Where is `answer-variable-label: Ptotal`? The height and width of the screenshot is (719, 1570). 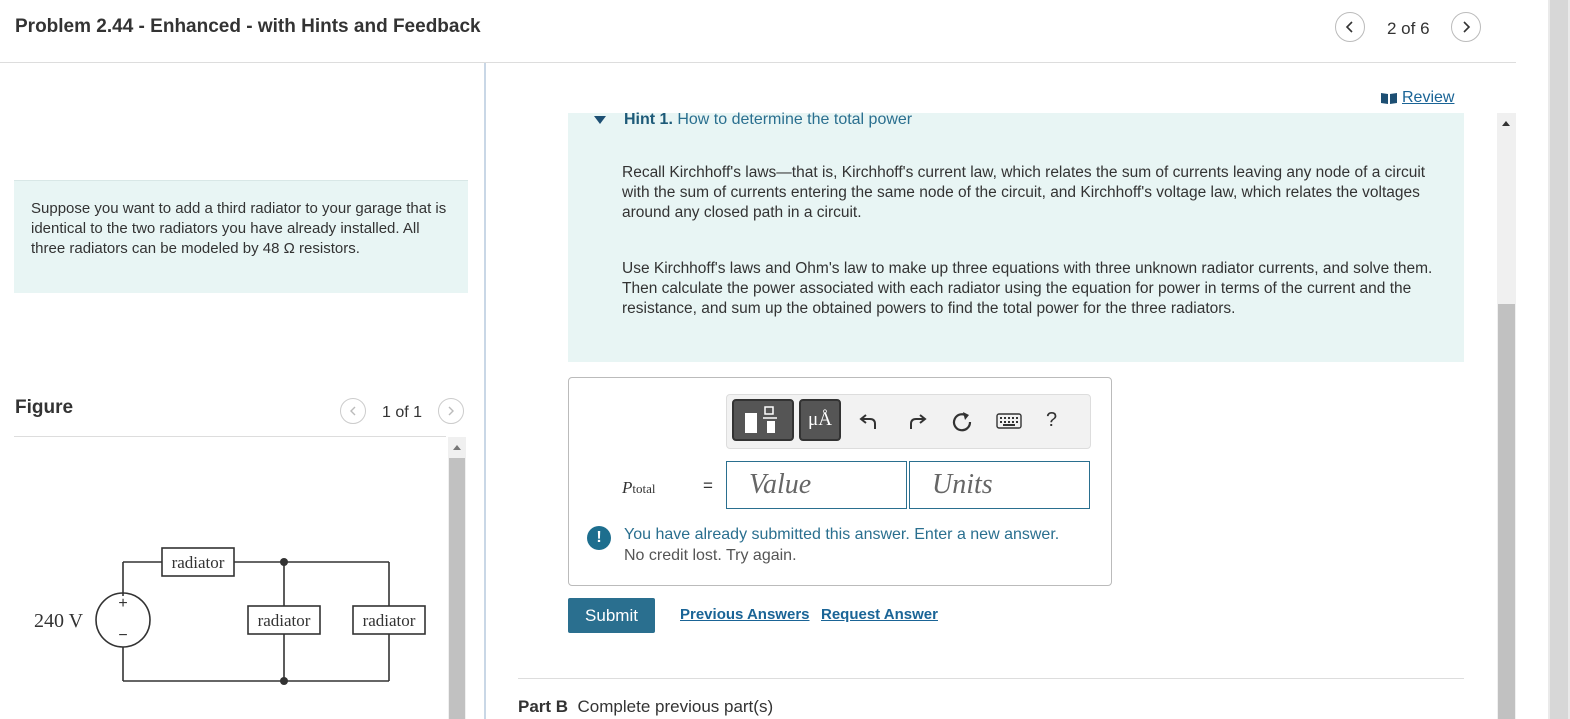
answer-variable-label: Ptotal is located at coordinates (639, 487).